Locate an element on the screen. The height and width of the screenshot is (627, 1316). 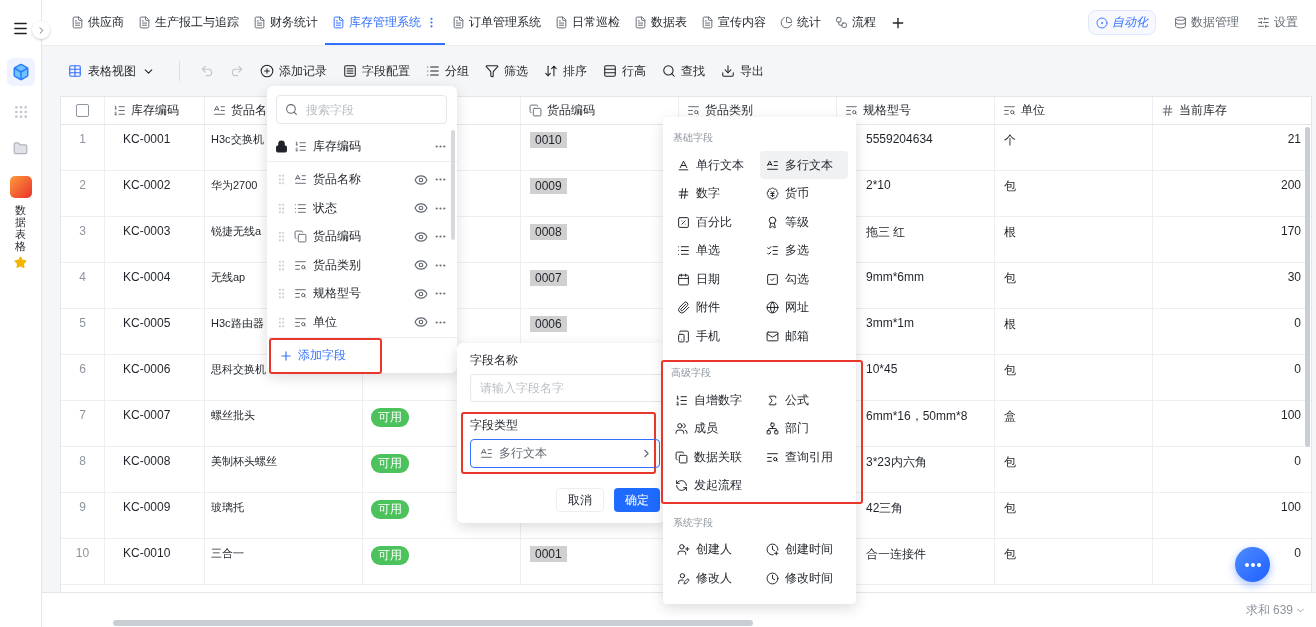
field-item: 单位 is located at coordinates (362, 322).